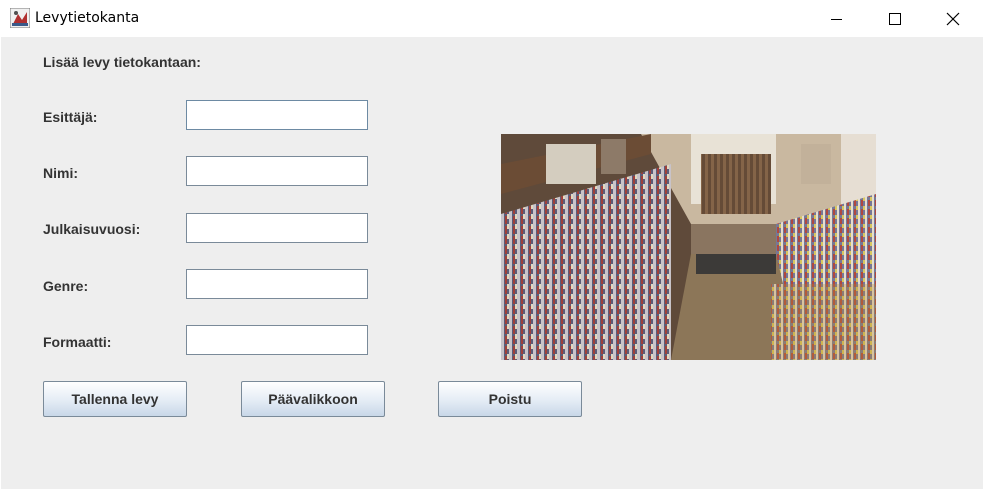  I want to click on genre-label: Genre:, so click(66, 286).